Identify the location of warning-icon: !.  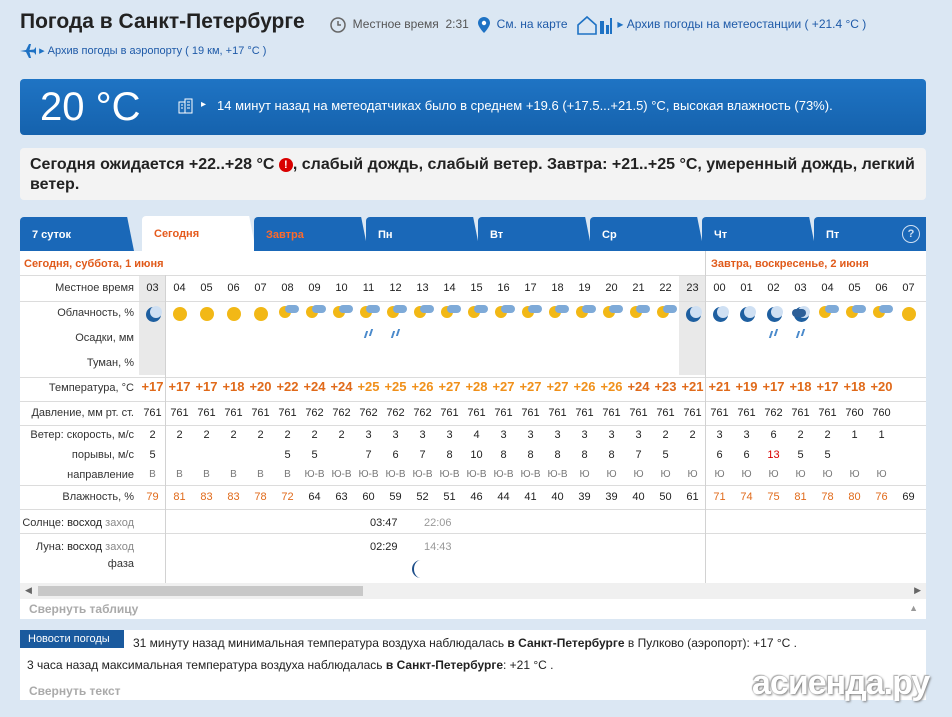
(285, 165).